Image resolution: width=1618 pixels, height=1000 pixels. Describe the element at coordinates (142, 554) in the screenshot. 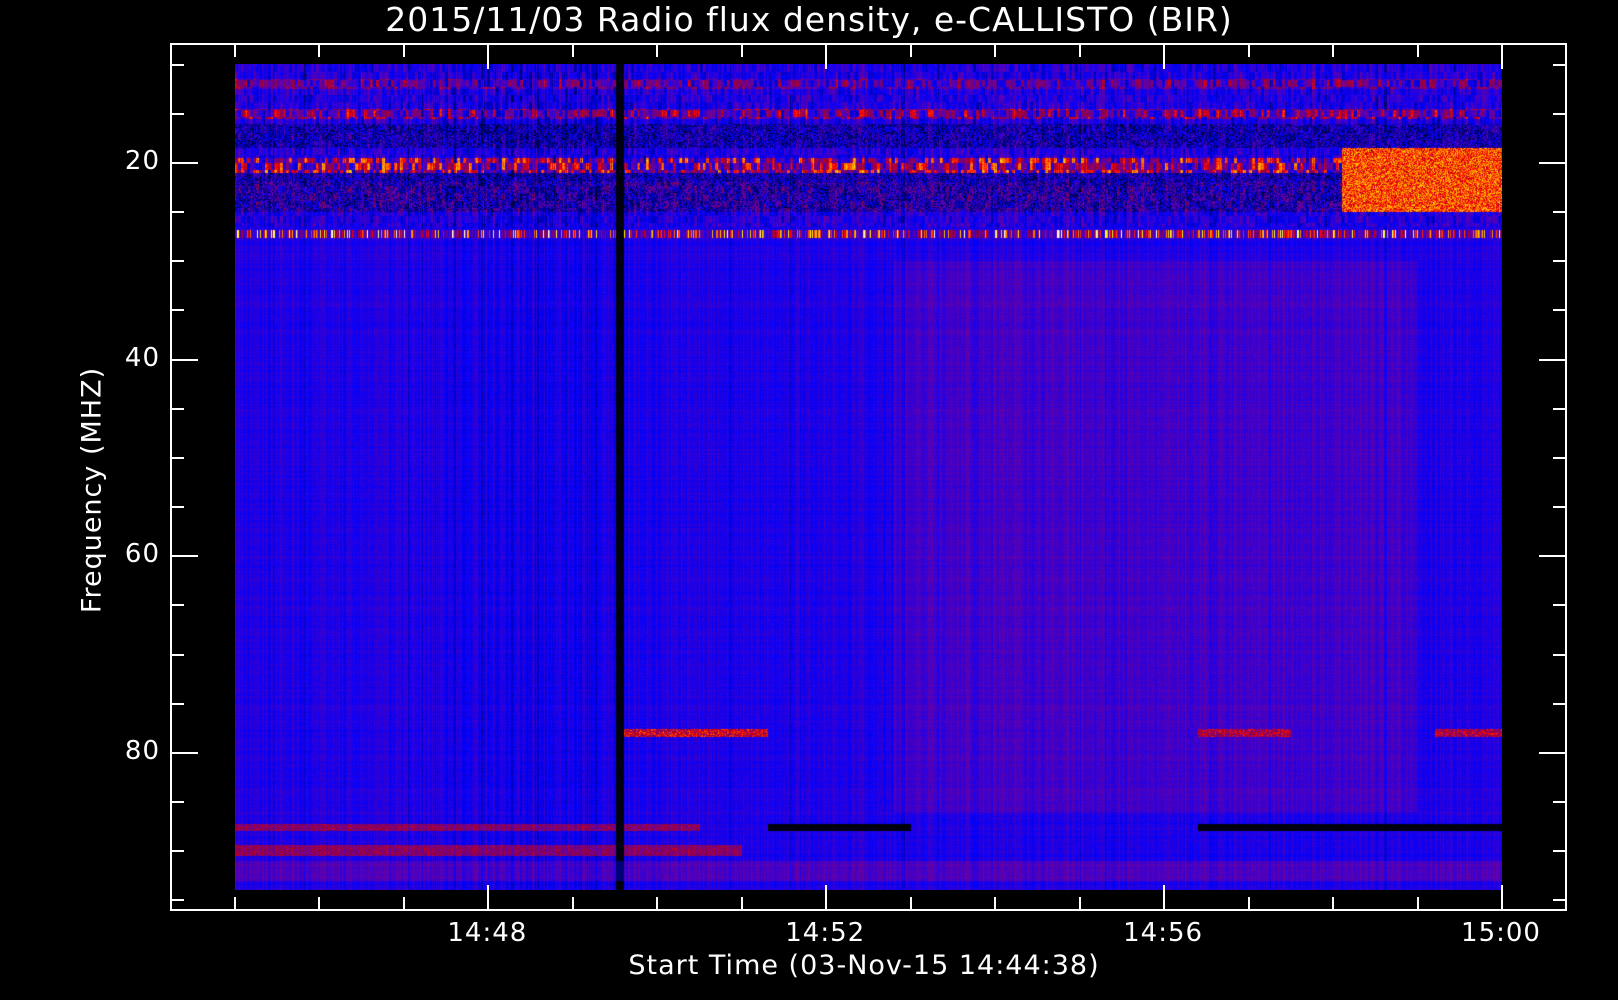

I see `y-tick-label: 60` at that location.